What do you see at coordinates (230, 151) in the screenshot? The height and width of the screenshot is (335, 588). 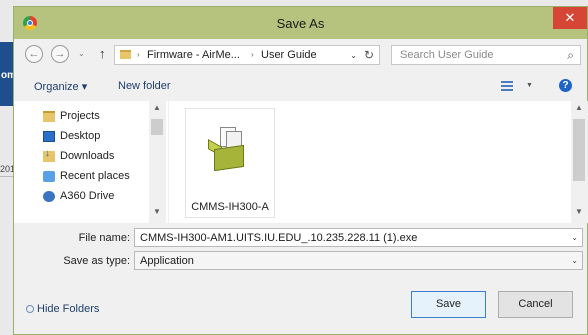 I see `installer-package-icon` at bounding box center [230, 151].